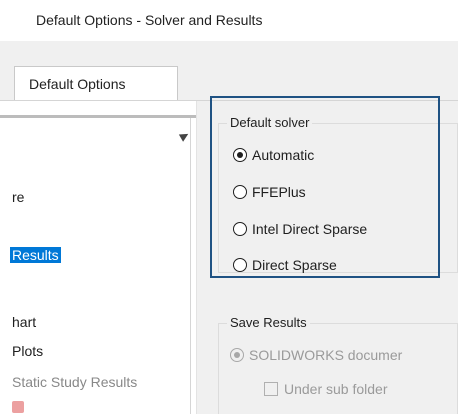  Describe the element at coordinates (271, 389) in the screenshot. I see `checkbox-icon` at that location.